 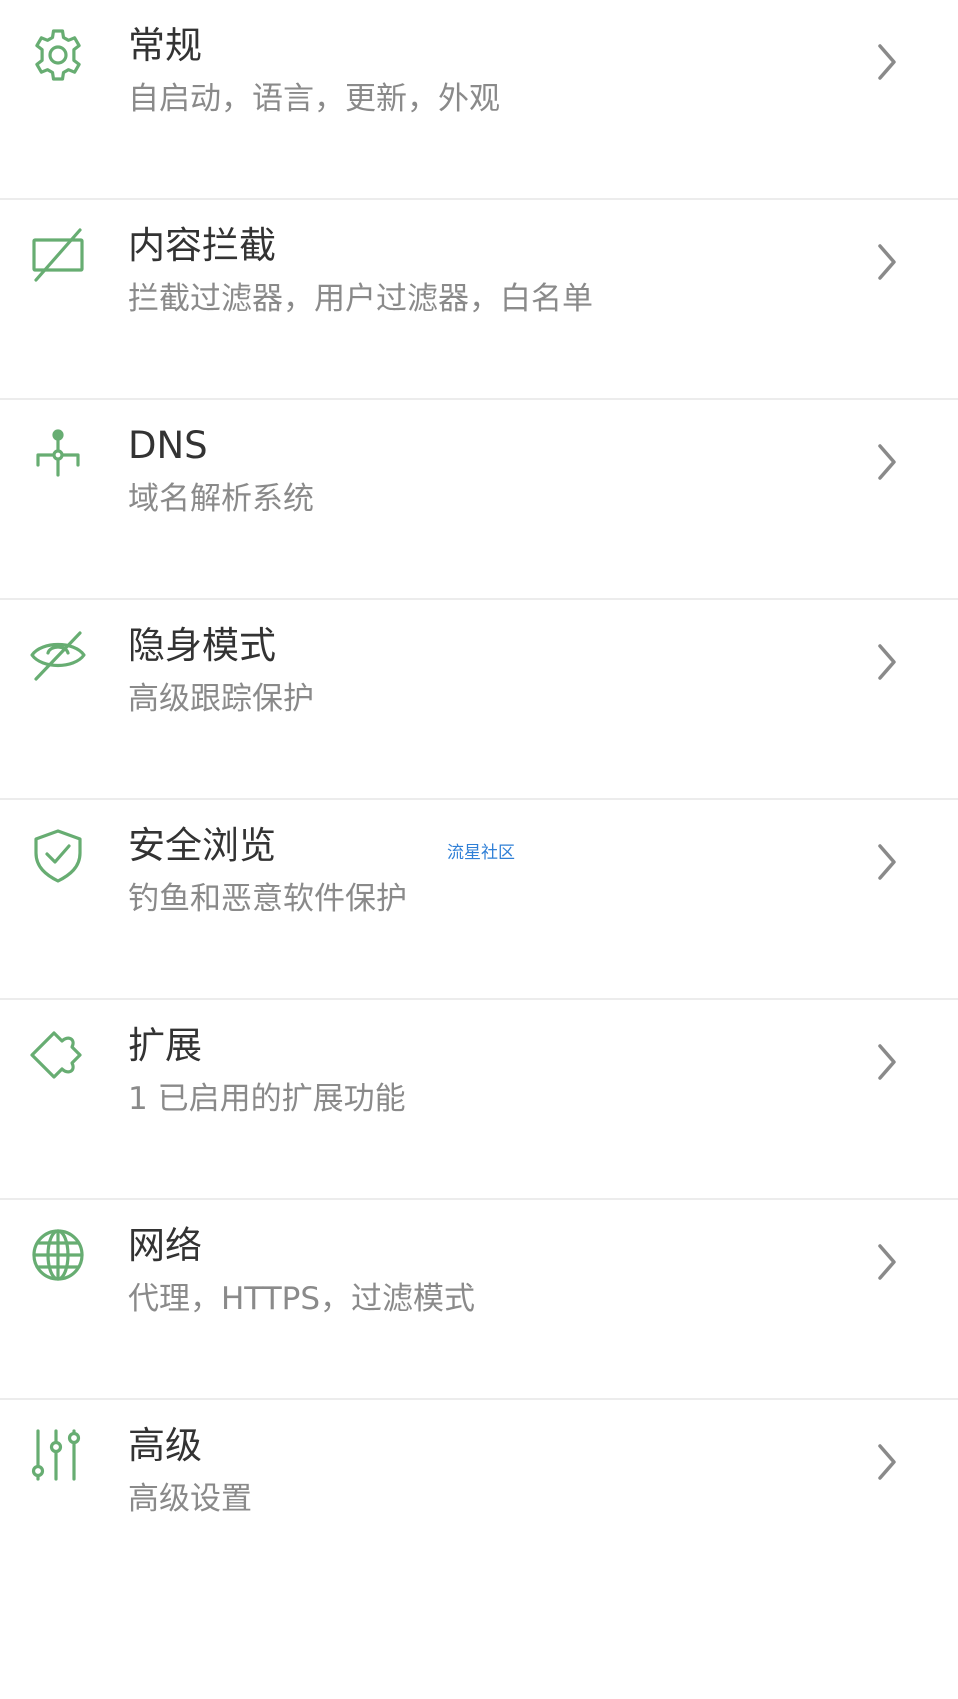 I want to click on settings-item-subtitle: 域名解析系统, so click(x=221, y=499).